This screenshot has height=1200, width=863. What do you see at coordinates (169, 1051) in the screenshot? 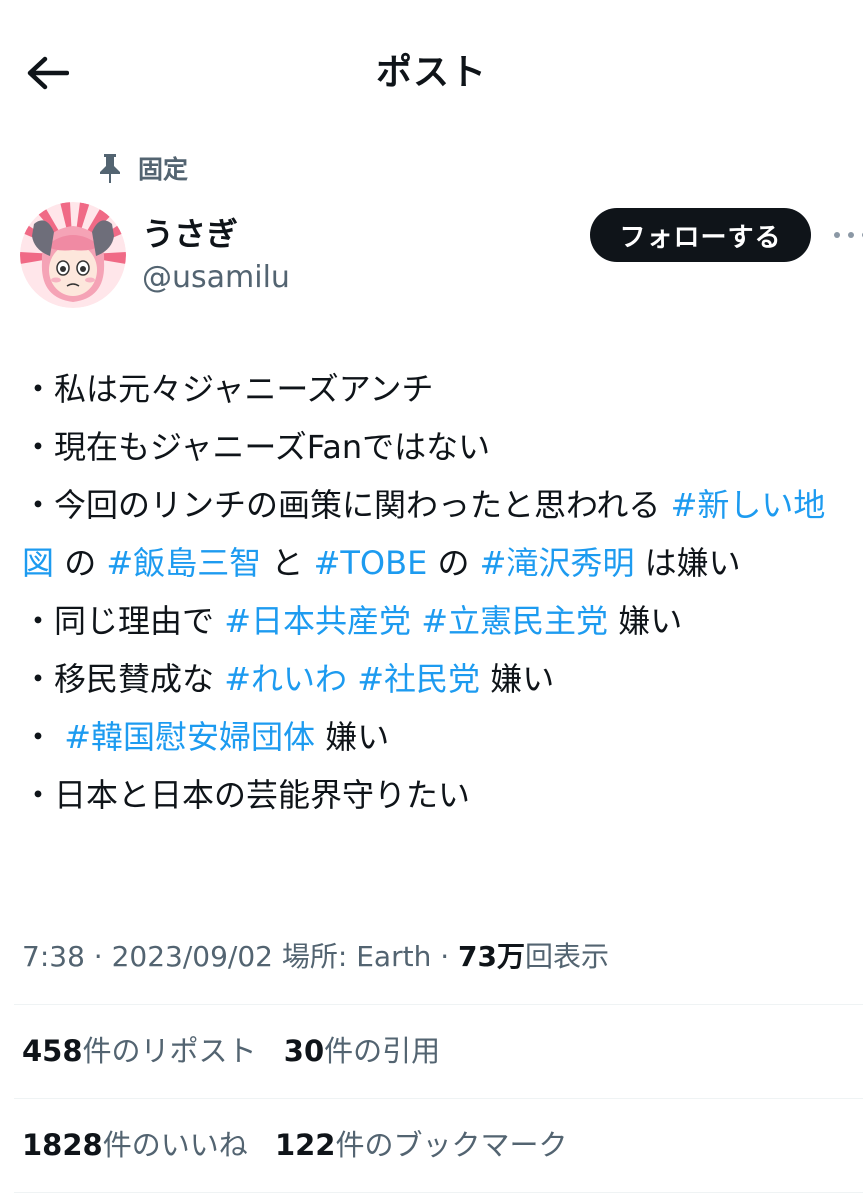
I see `reposts-label: 件のリポスト` at bounding box center [169, 1051].